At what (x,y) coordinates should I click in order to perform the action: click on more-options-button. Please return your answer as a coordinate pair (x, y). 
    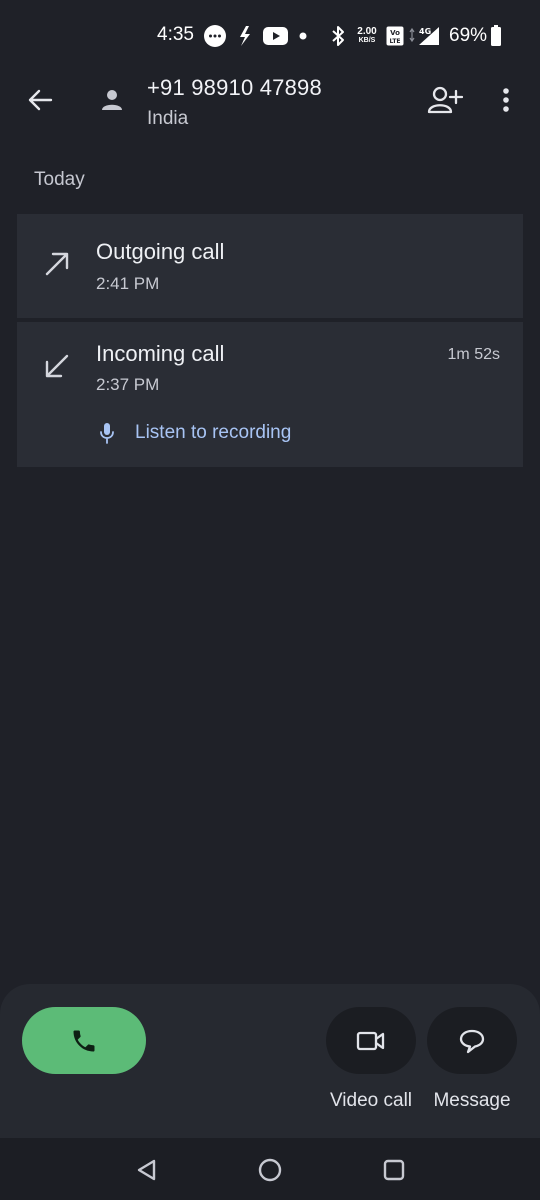
    Looking at the image, I should click on (506, 100).